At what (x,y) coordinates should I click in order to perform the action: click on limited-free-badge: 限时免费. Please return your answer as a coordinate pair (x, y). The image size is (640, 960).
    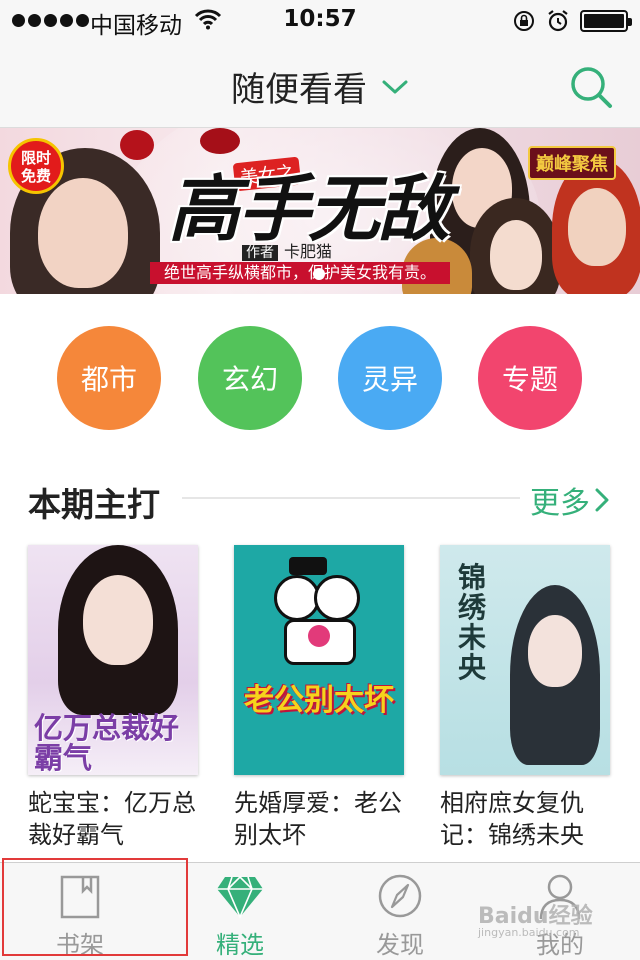
    Looking at the image, I should click on (36, 166).